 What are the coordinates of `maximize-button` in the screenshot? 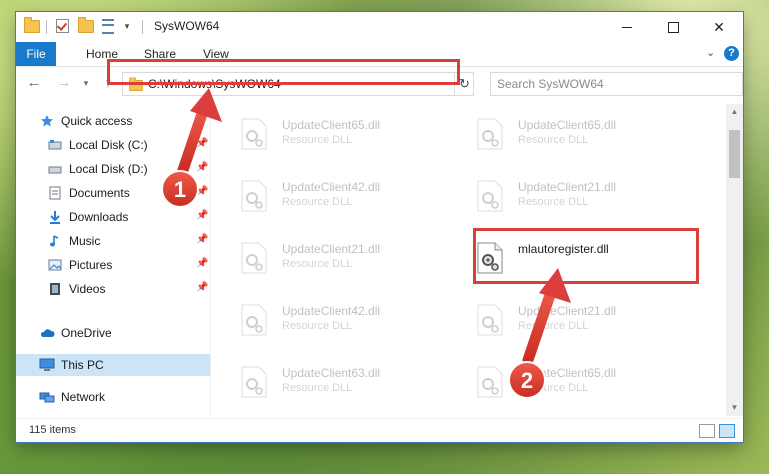 It's located at (673, 27).